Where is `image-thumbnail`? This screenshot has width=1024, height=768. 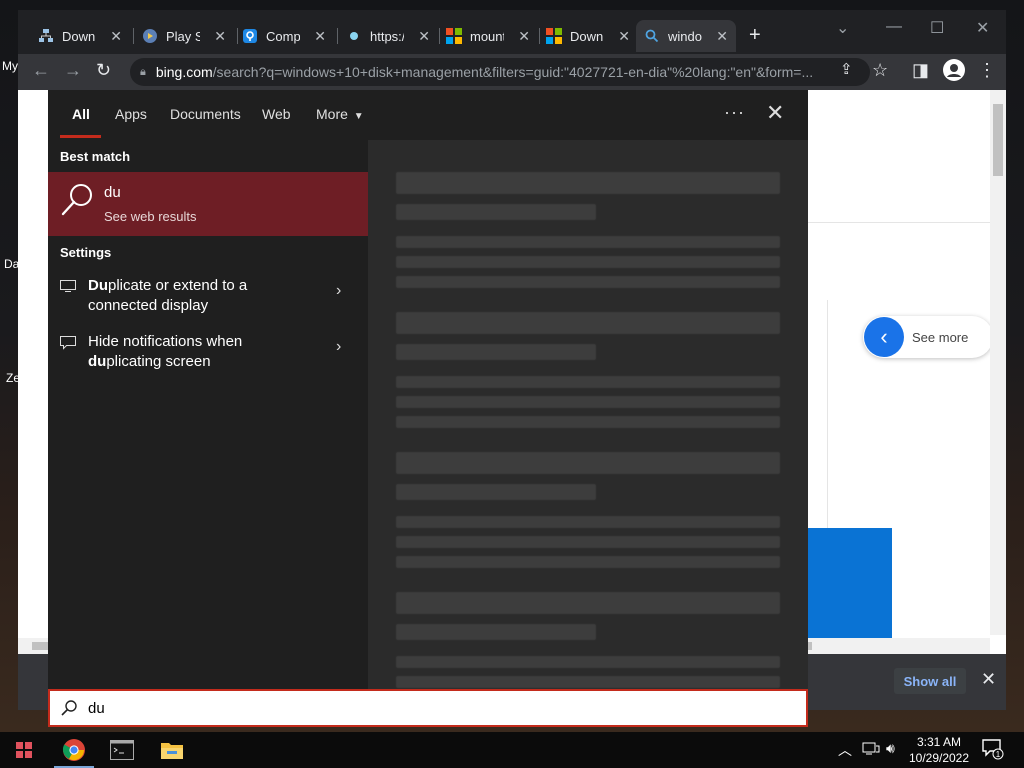 image-thumbnail is located at coordinates (843, 583).